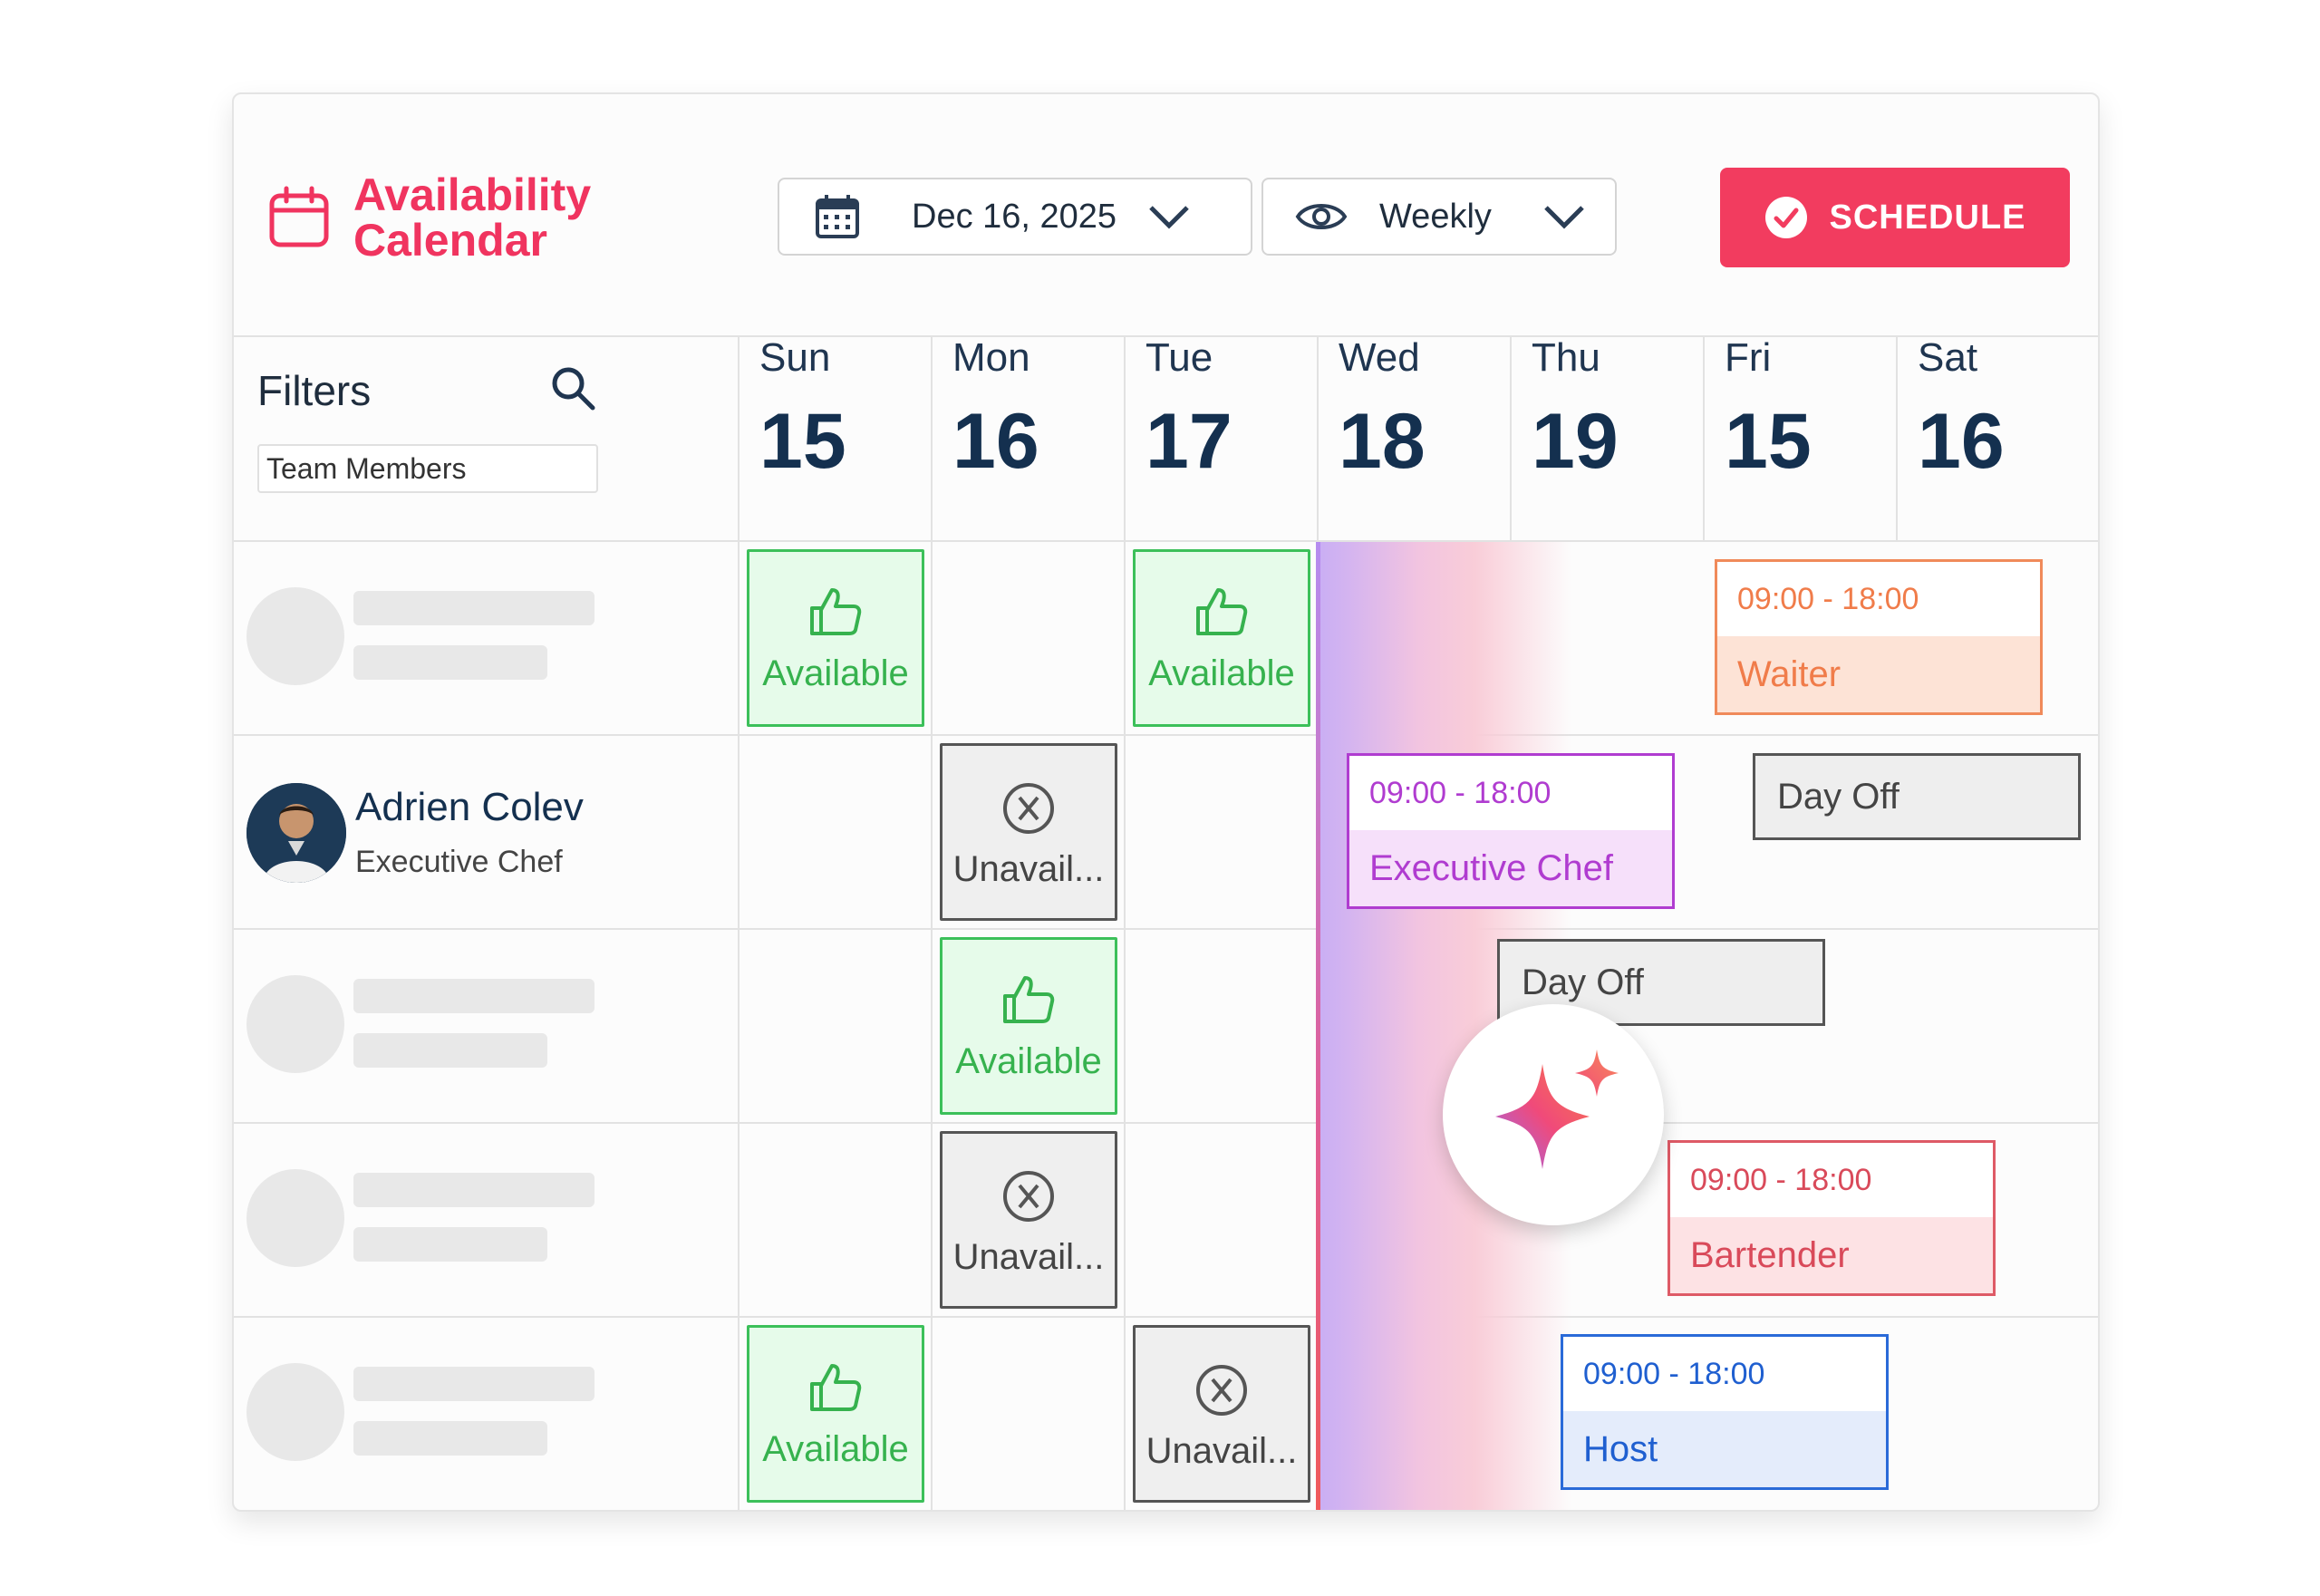 This screenshot has height=1596, width=2320. What do you see at coordinates (299, 216) in the screenshot?
I see `calendar-icon` at bounding box center [299, 216].